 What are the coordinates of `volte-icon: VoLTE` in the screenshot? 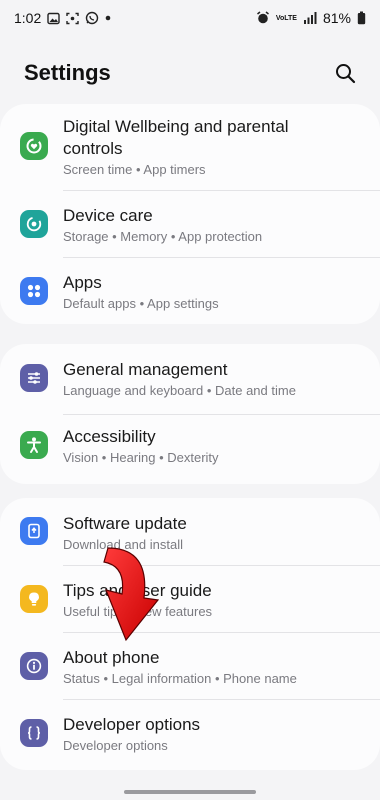 It's located at (286, 18).